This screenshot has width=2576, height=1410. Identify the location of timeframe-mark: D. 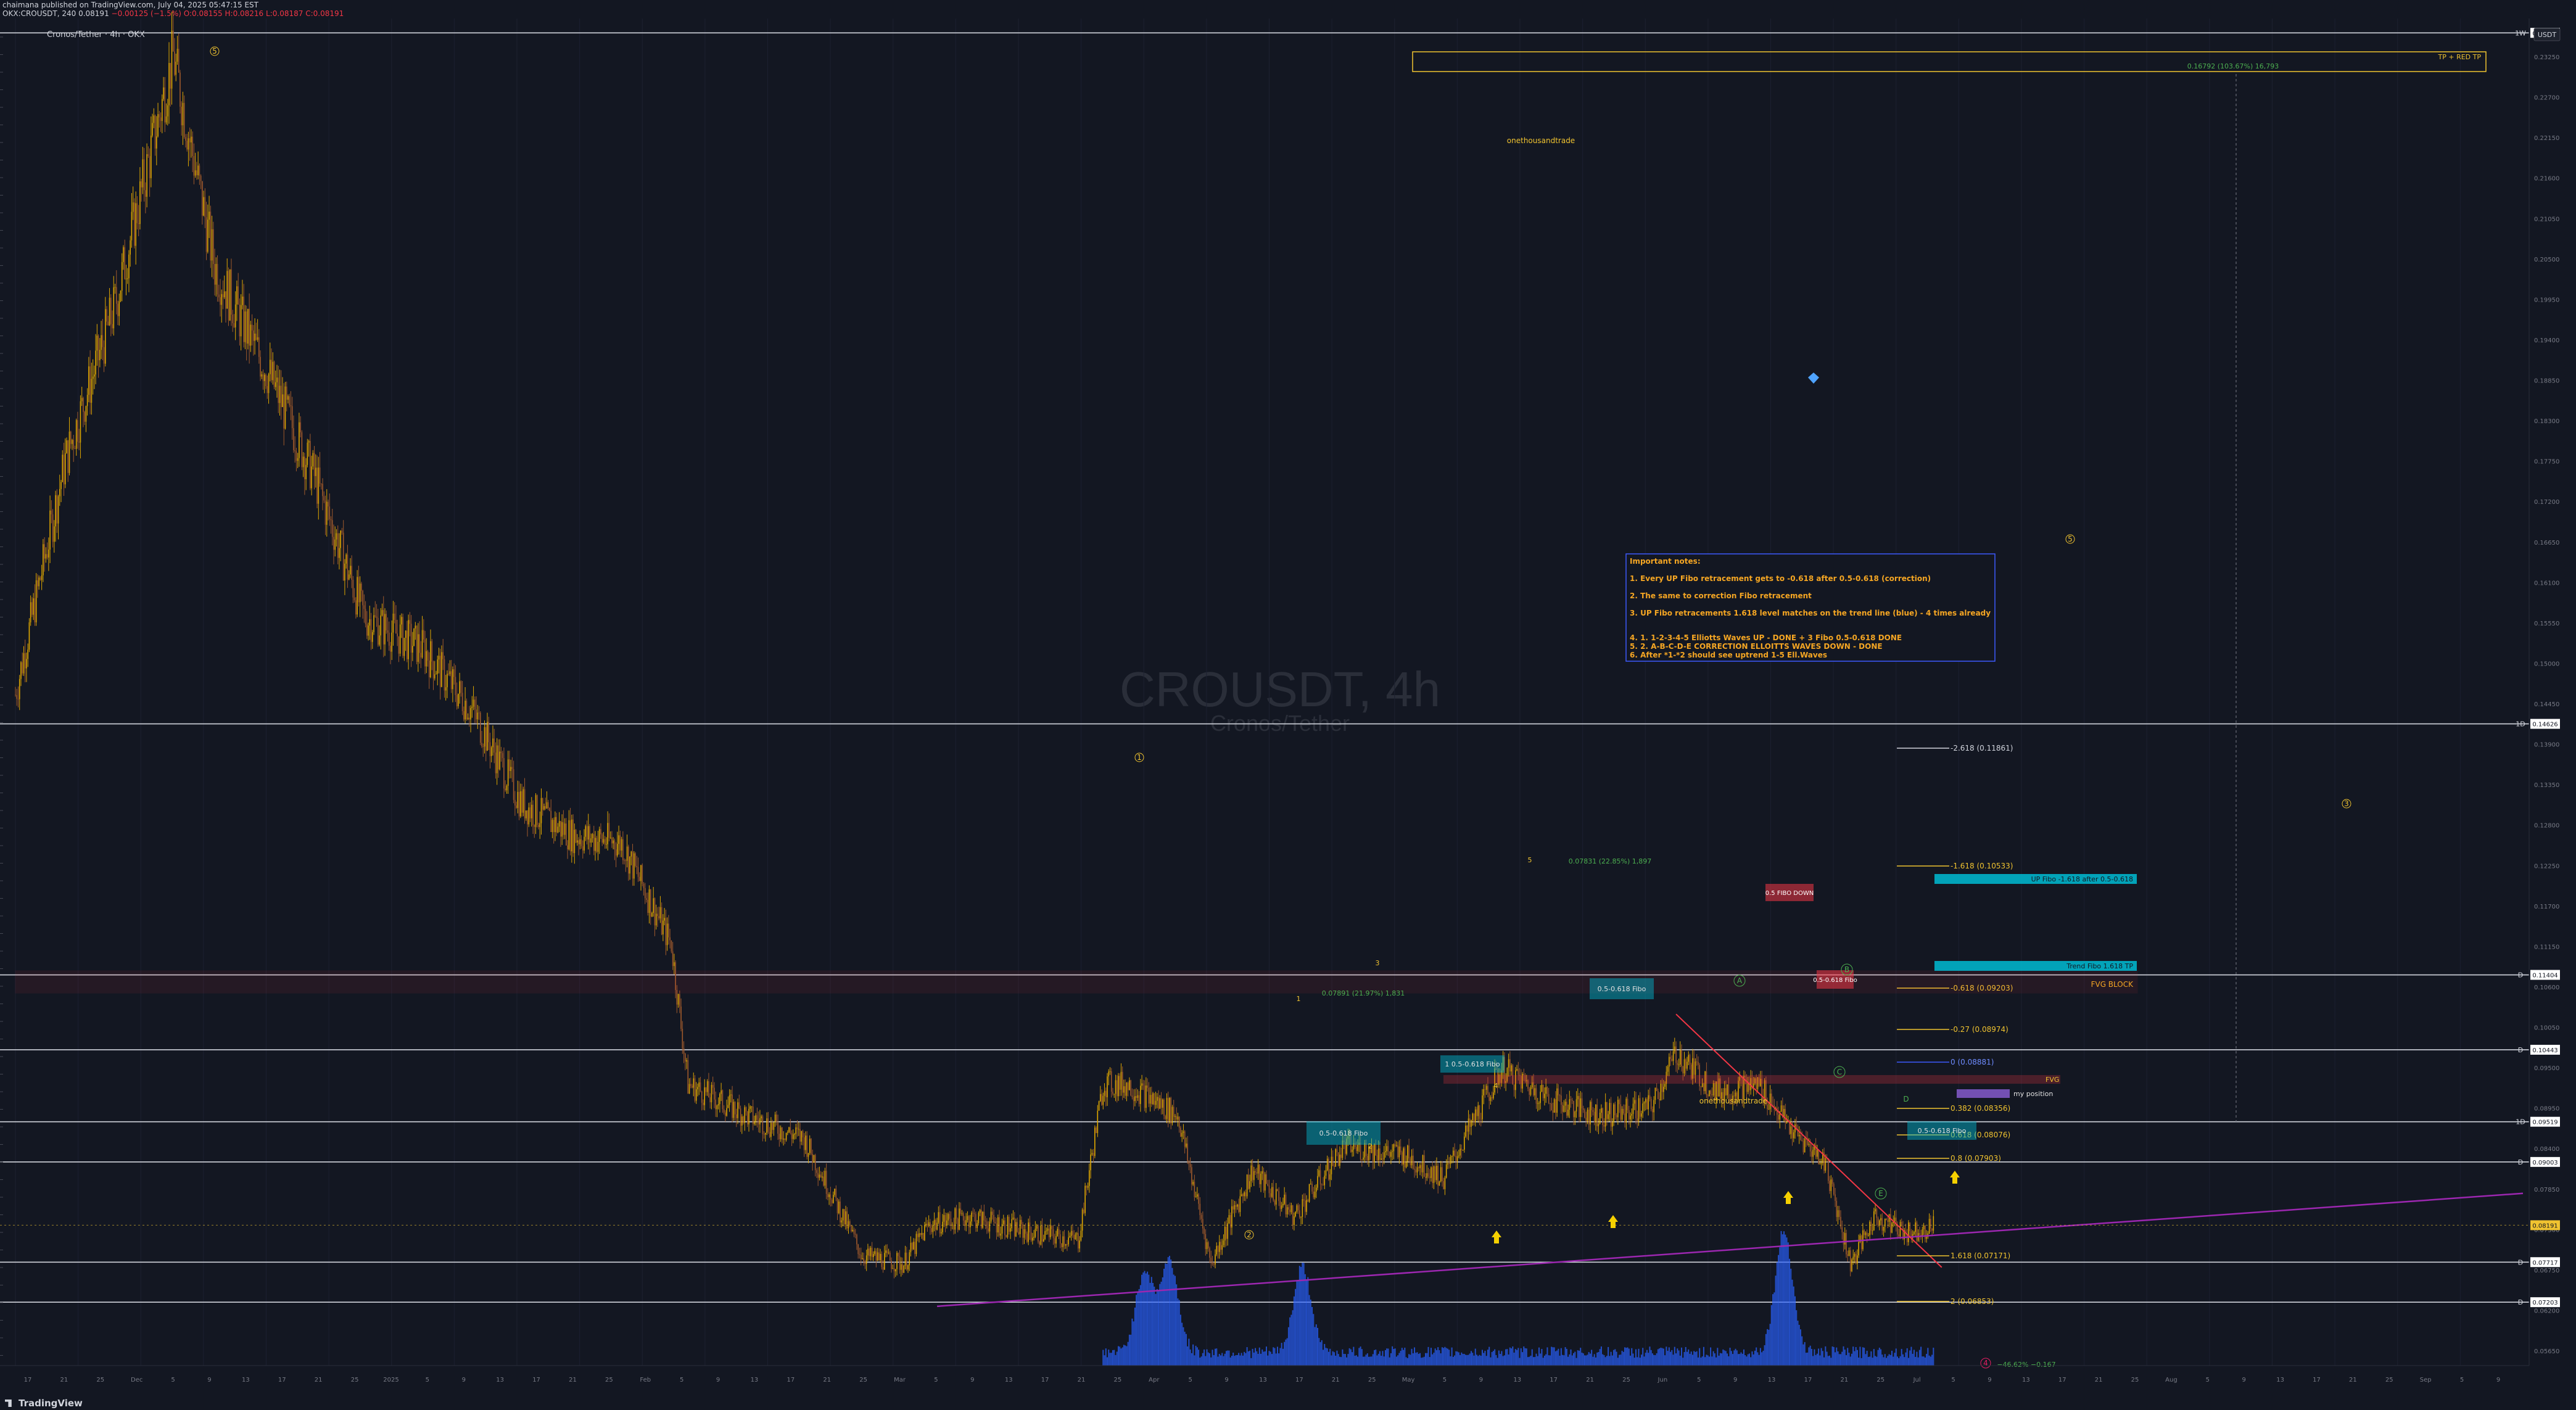
(2520, 1302).